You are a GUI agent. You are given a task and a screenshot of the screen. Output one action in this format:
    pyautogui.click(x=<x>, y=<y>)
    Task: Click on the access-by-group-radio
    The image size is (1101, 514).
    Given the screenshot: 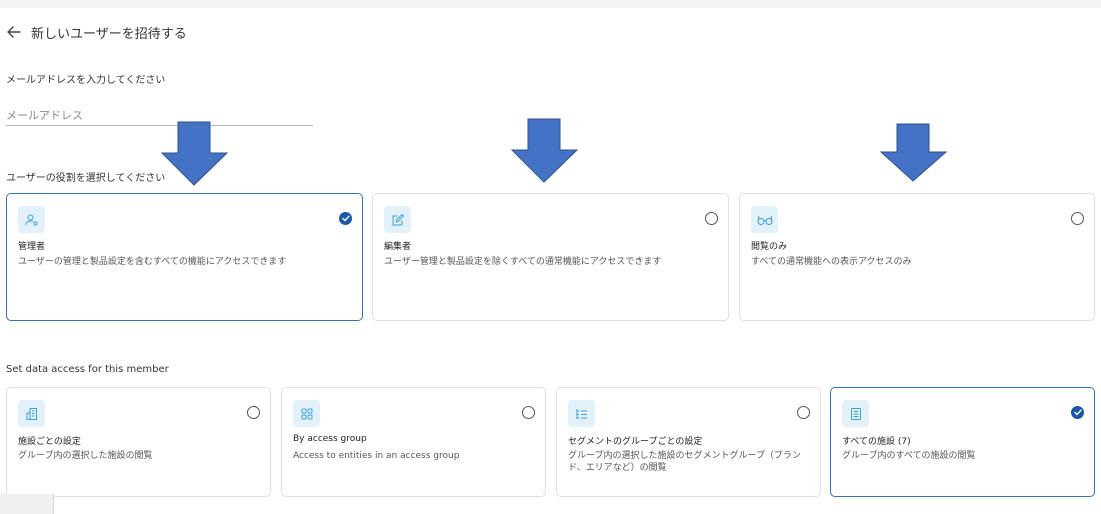 What is the action you would take?
    pyautogui.click(x=528, y=412)
    